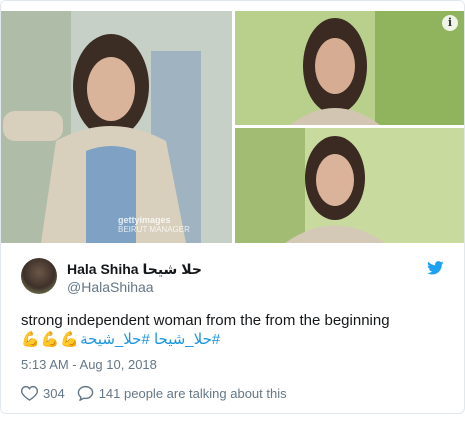 This screenshot has width=465, height=424. What do you see at coordinates (192, 393) in the screenshot?
I see `talking-about-text: 141 people are talking about this` at bounding box center [192, 393].